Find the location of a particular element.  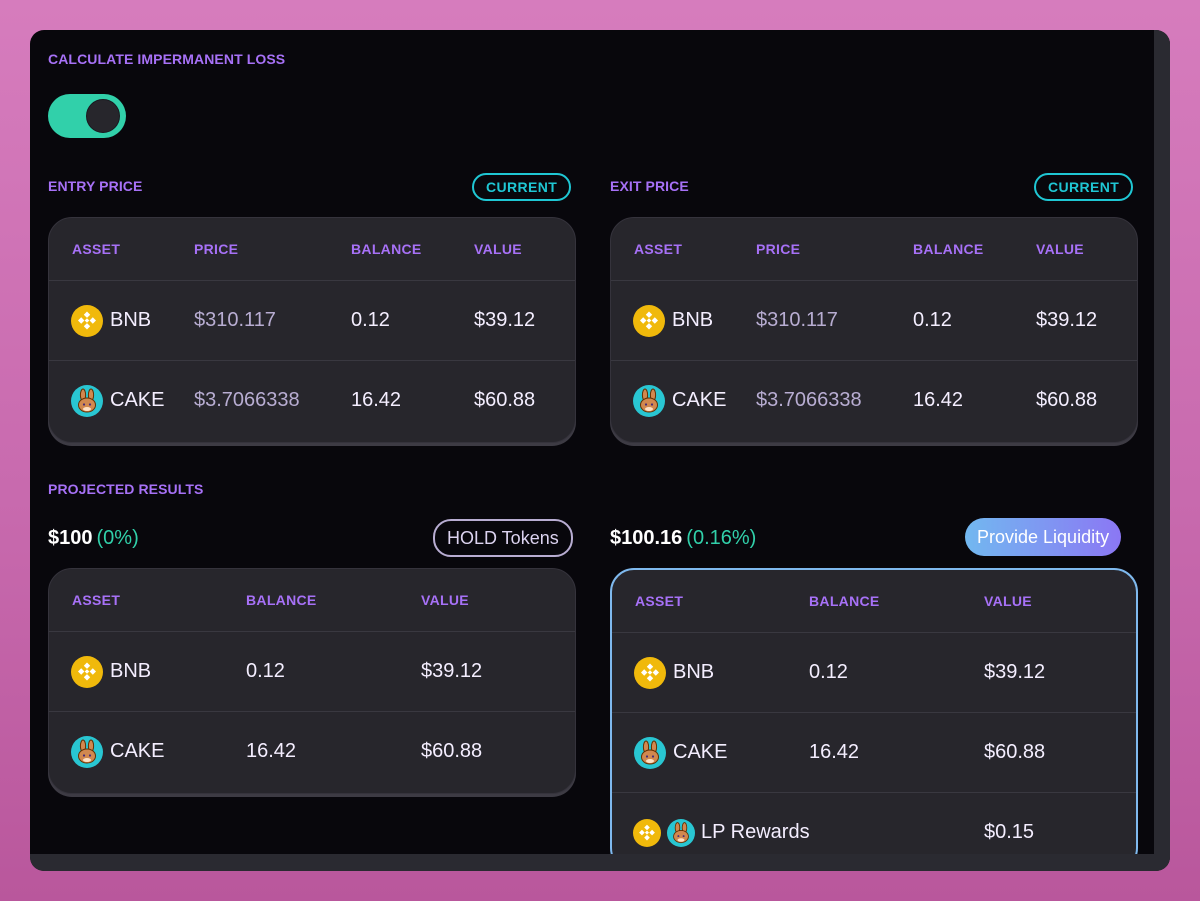

liquidity-change: (0.16%) is located at coordinates (721, 538).